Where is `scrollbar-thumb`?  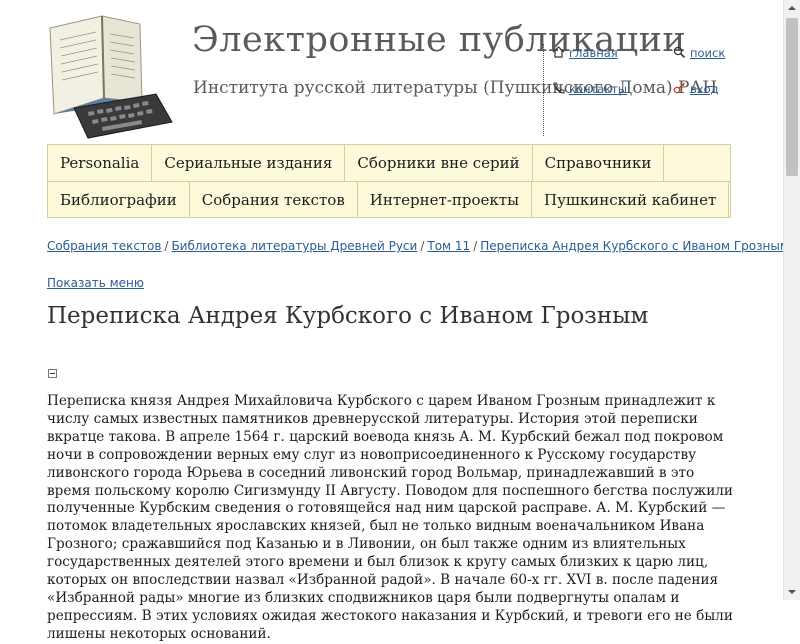 scrollbar-thumb is located at coordinates (792, 97).